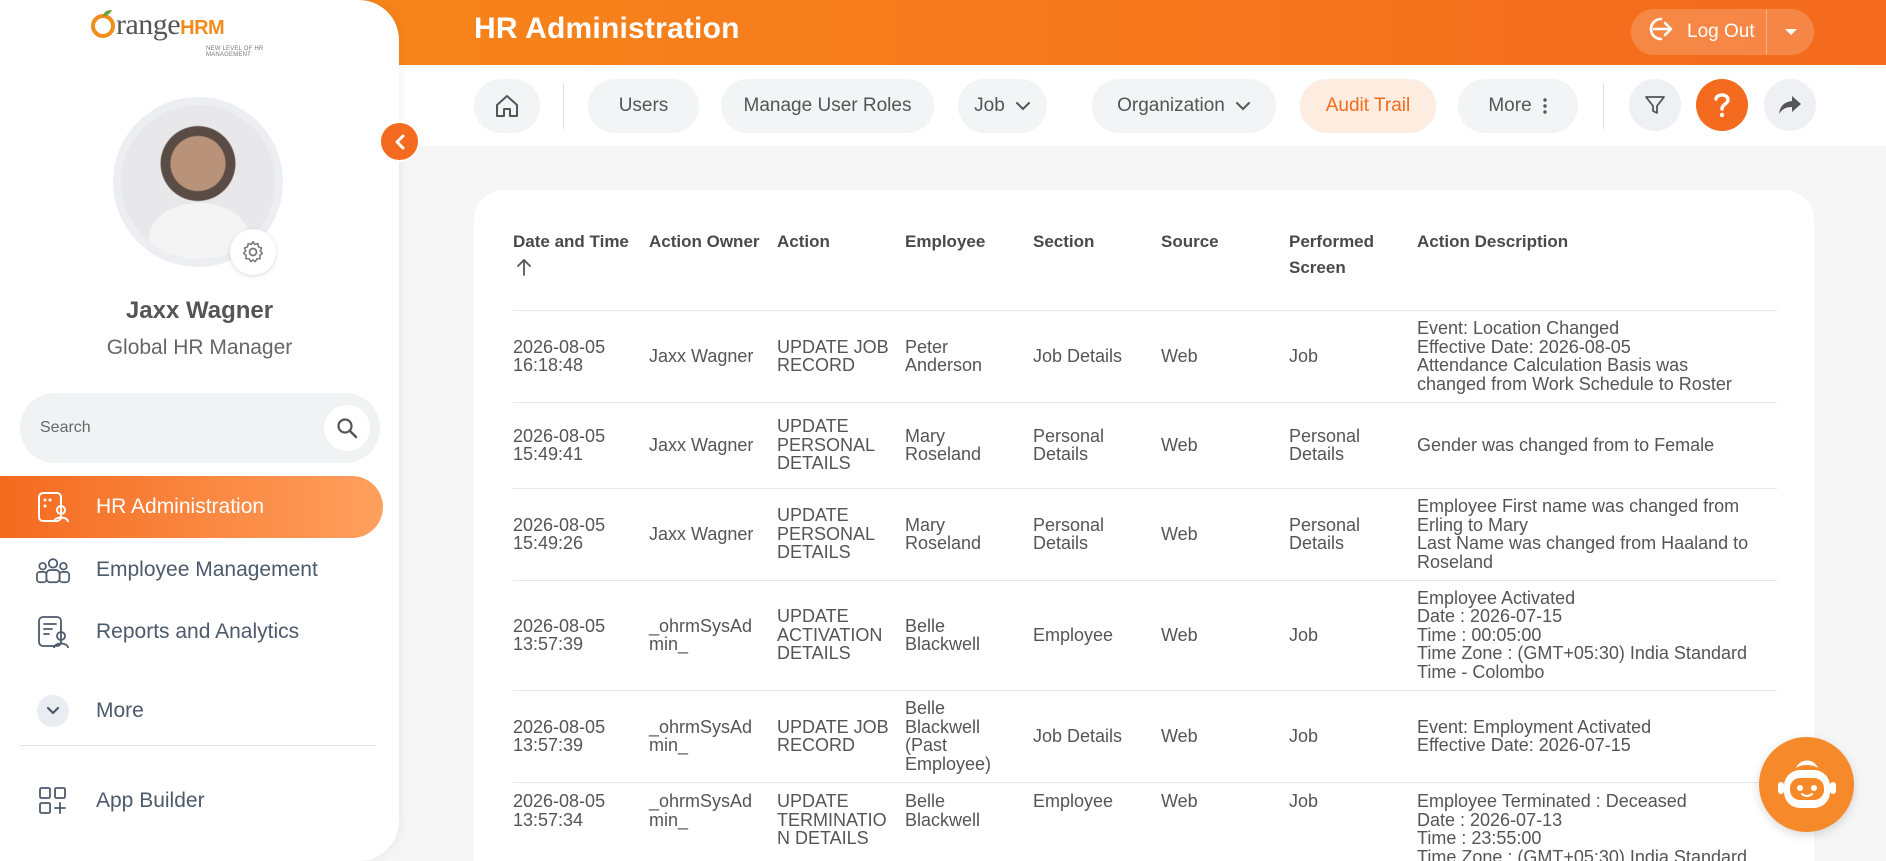  Describe the element at coordinates (1242, 106) in the screenshot. I see `chevron-down-icon` at that location.